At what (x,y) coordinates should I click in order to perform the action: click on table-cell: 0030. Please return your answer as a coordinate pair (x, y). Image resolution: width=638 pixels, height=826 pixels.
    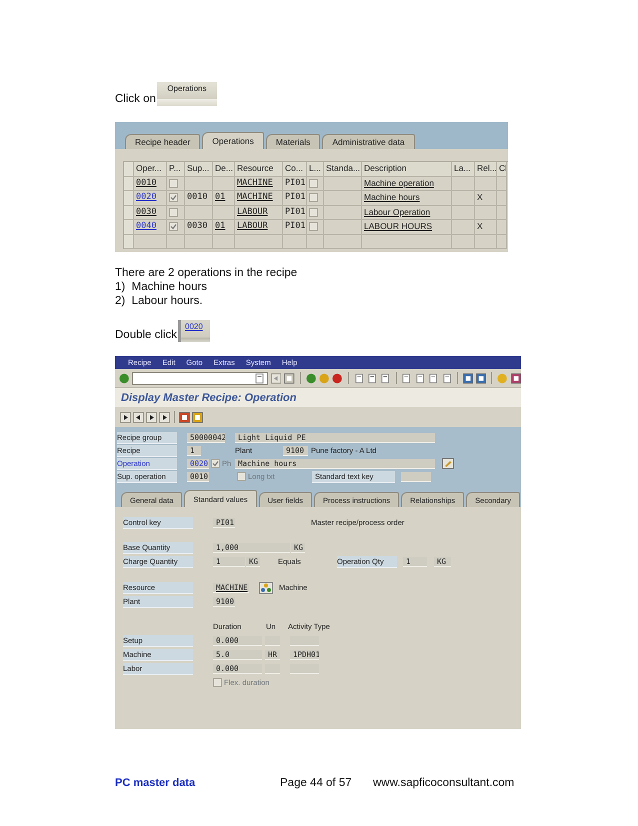
    Looking at the image, I should click on (199, 227).